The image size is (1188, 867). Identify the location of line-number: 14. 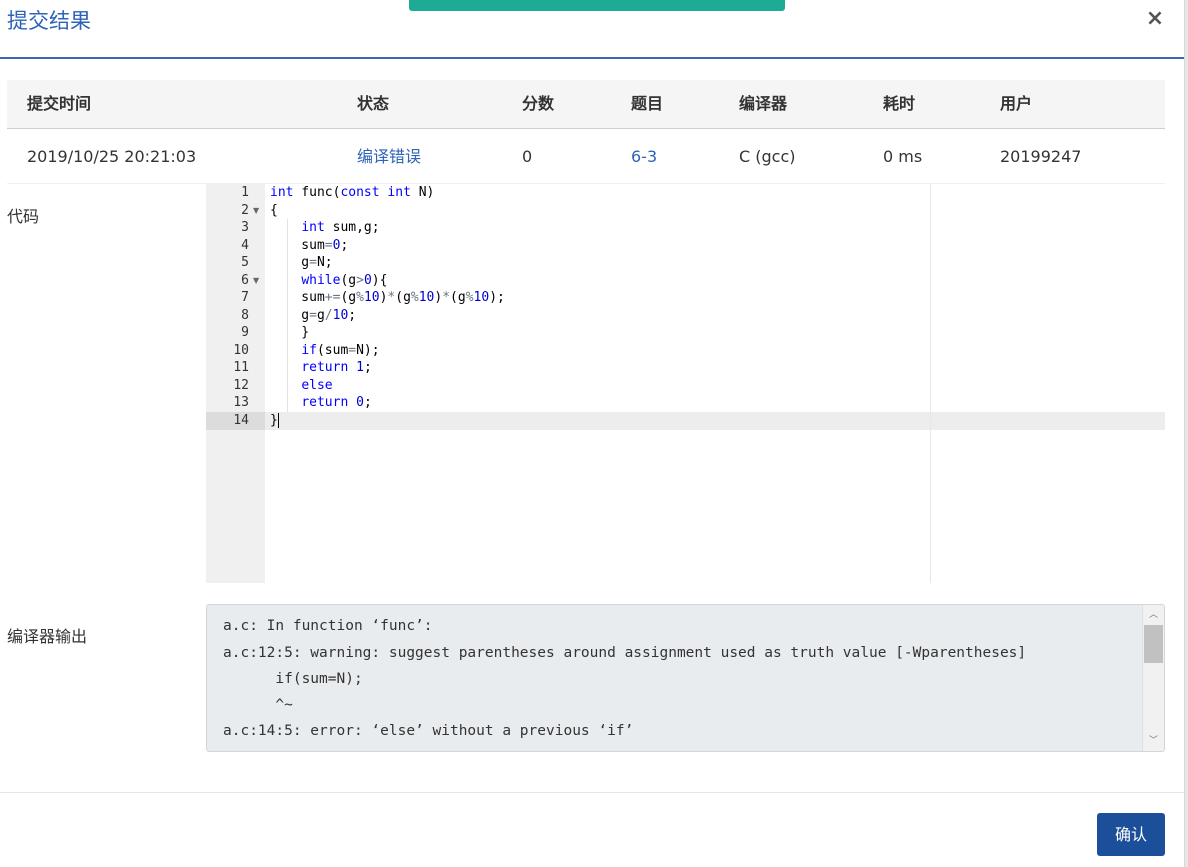
(241, 420).